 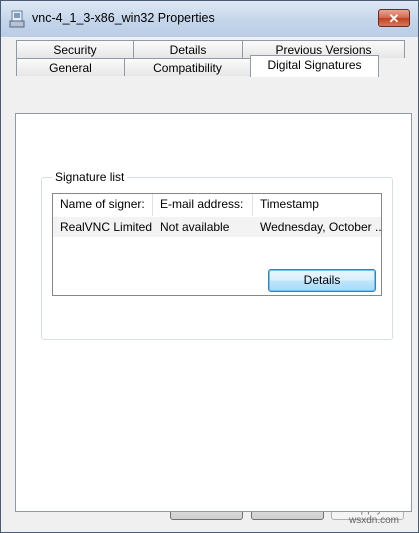 What do you see at coordinates (103, 205) in the screenshot?
I see `column-header-name: Name of signer:` at bounding box center [103, 205].